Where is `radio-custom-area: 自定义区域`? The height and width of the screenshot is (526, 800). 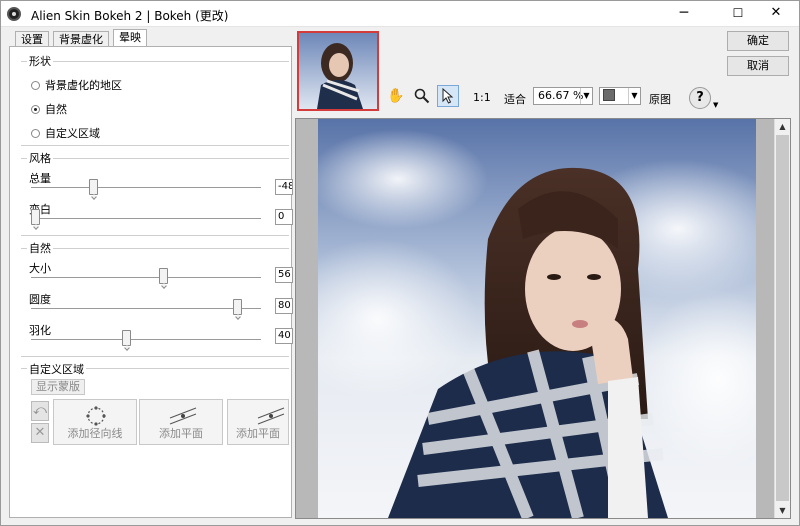
radio-custom-area: 自定义区域 is located at coordinates (65, 133).